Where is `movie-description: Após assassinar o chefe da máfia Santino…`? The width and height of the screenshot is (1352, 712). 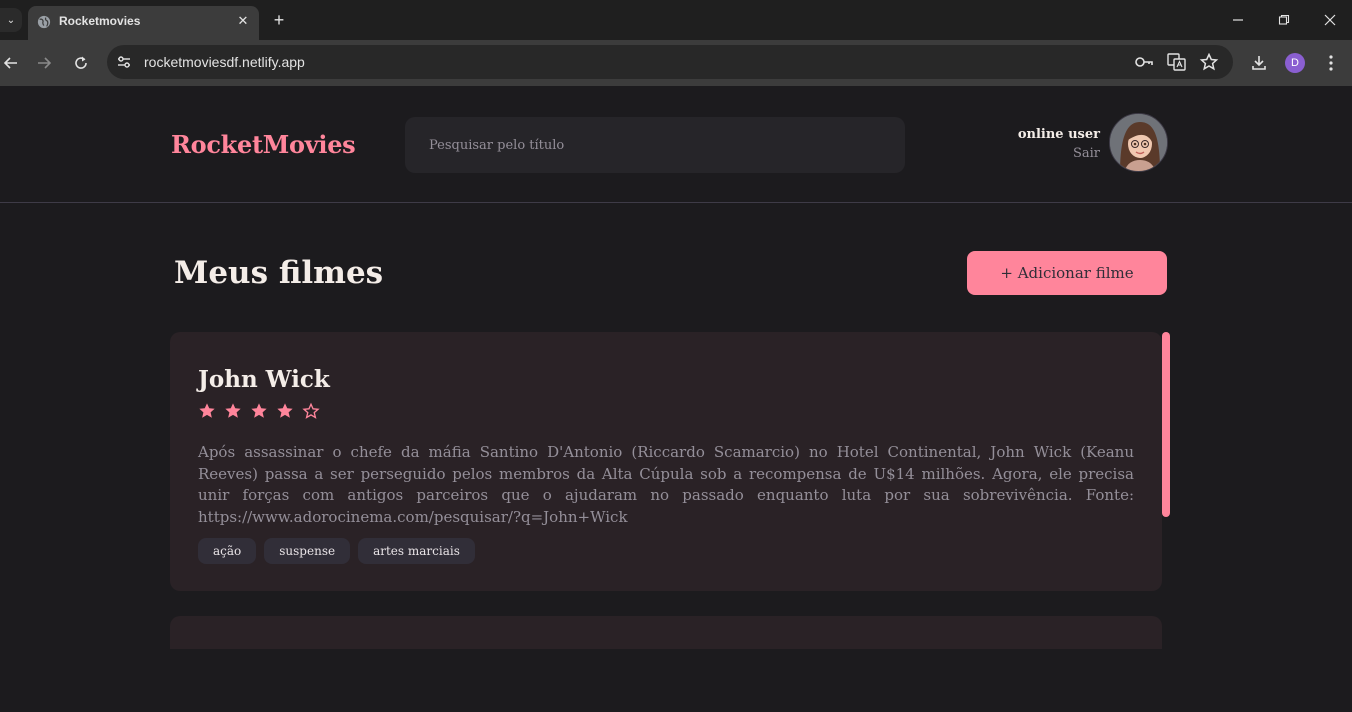
movie-description: Após assassinar o chefe da máfia Santino… is located at coordinates (666, 484).